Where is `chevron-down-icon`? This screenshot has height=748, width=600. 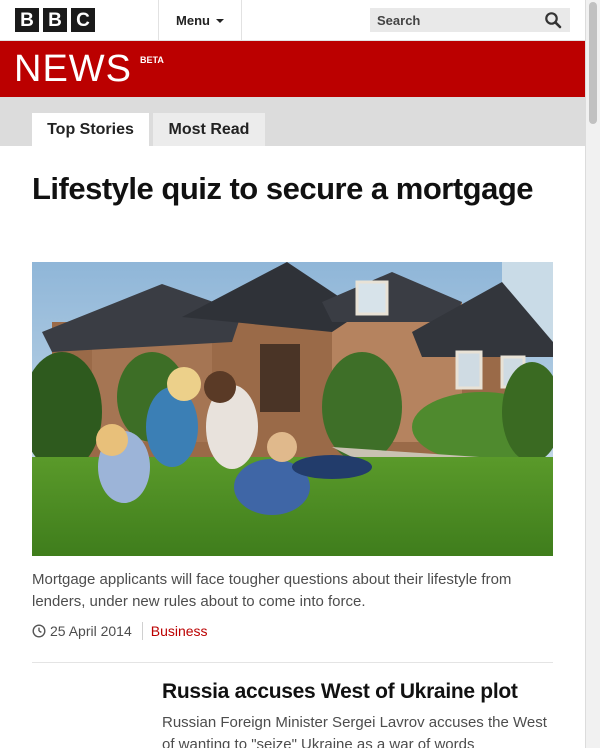
chevron-down-icon is located at coordinates (219, 21).